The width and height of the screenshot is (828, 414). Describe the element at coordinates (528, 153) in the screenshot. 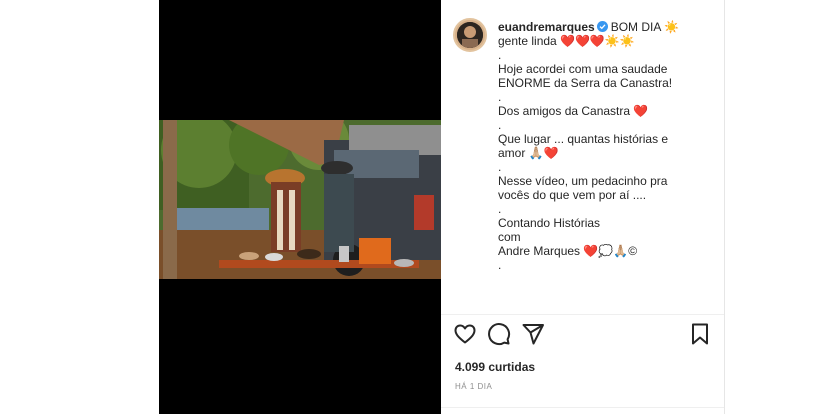

I see `caption-line: amor 🙏🏼❤️` at that location.